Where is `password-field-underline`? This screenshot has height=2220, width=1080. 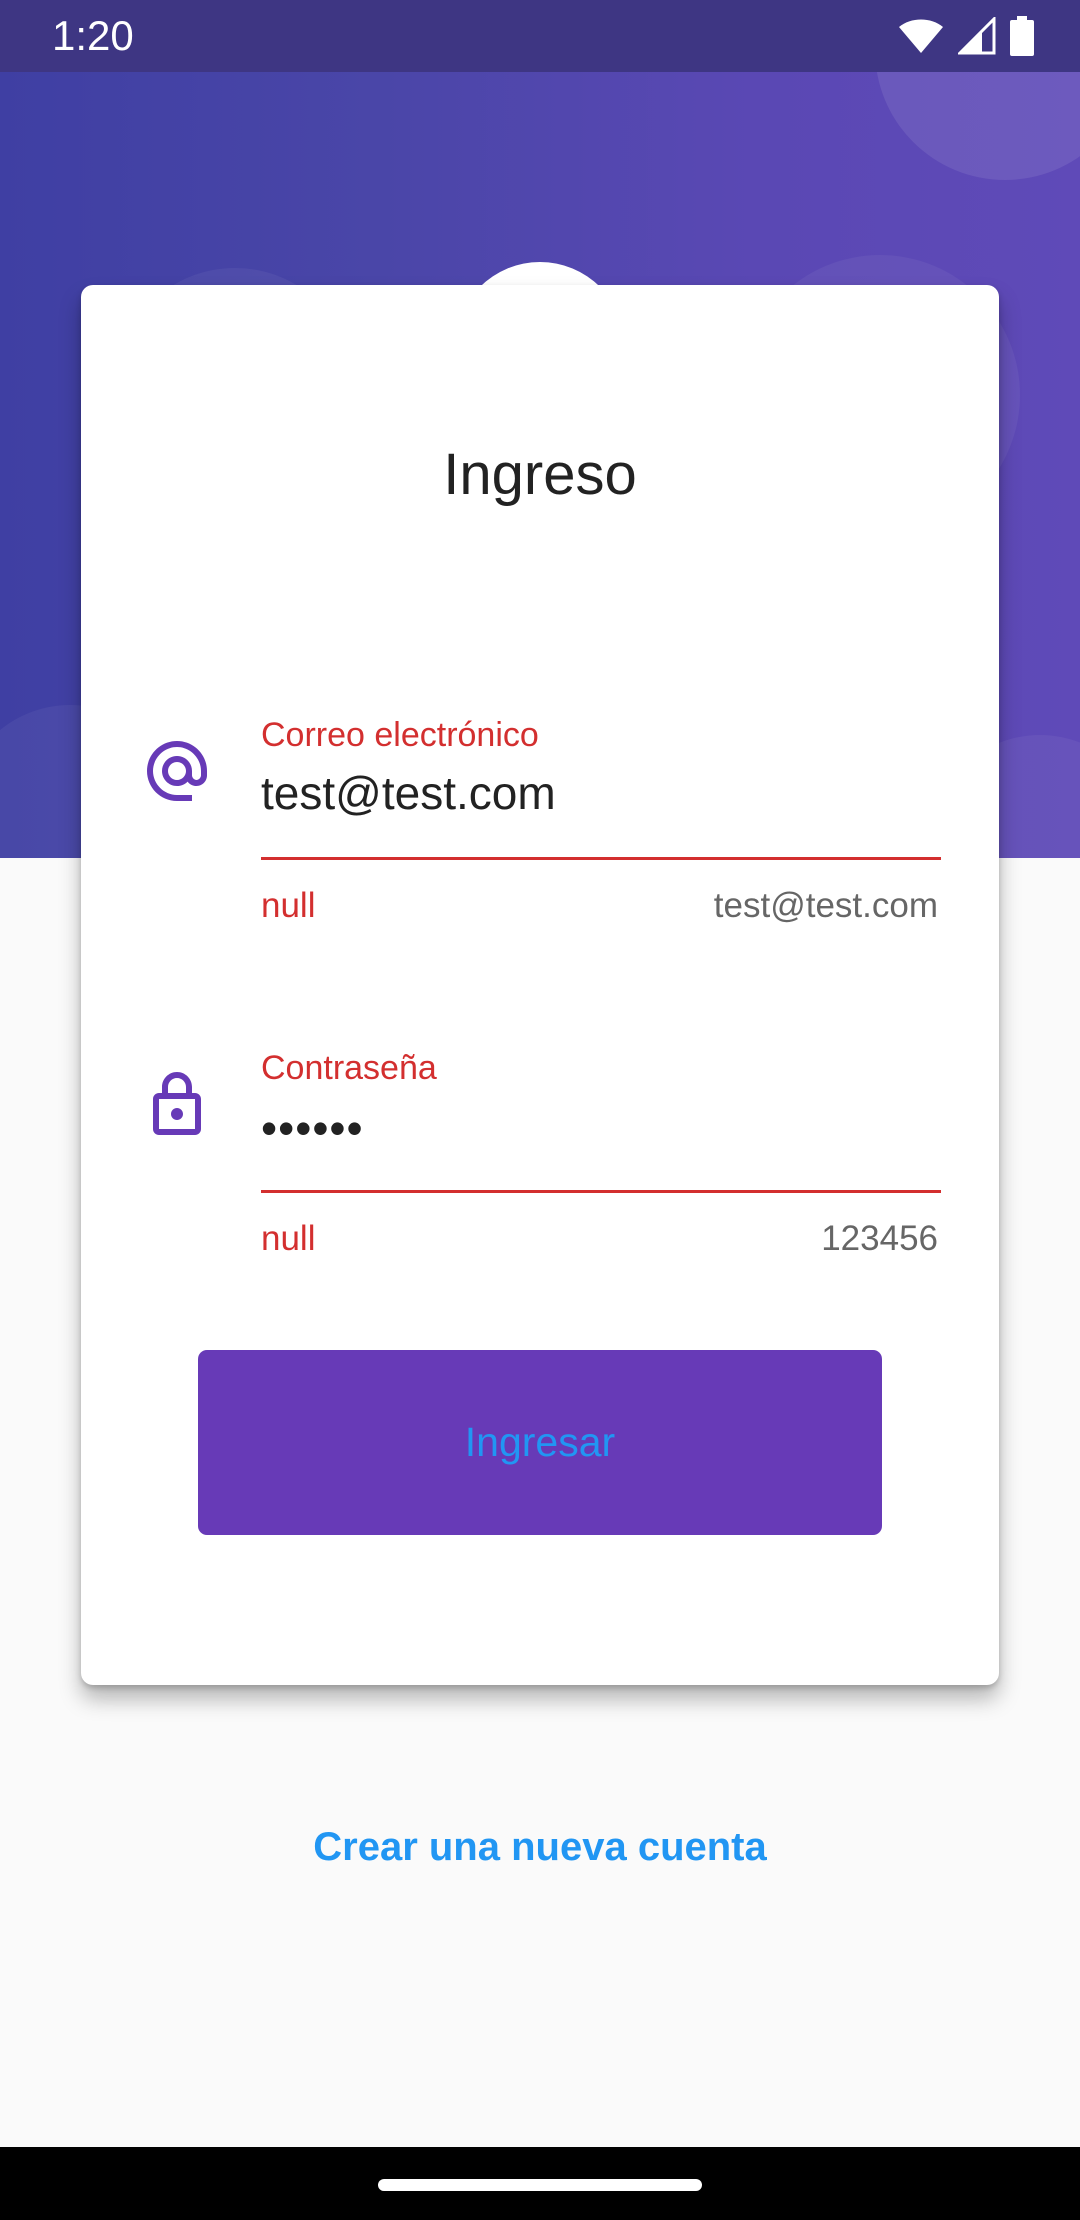 password-field-underline is located at coordinates (601, 1191).